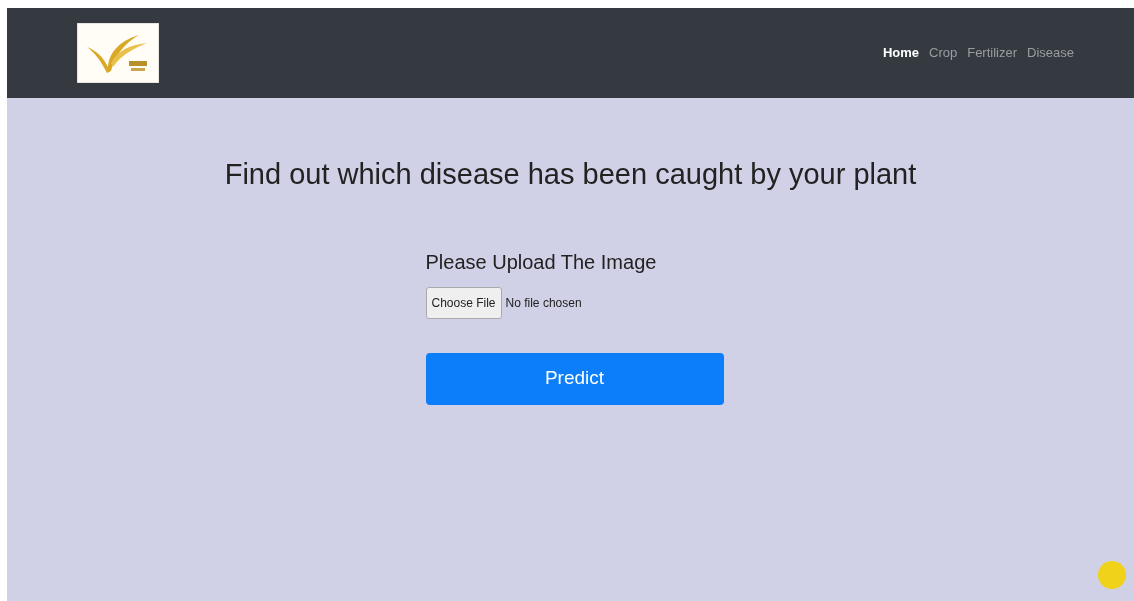 The image size is (1134, 601). What do you see at coordinates (543, 303) in the screenshot?
I see `file-status: No file chosen` at bounding box center [543, 303].